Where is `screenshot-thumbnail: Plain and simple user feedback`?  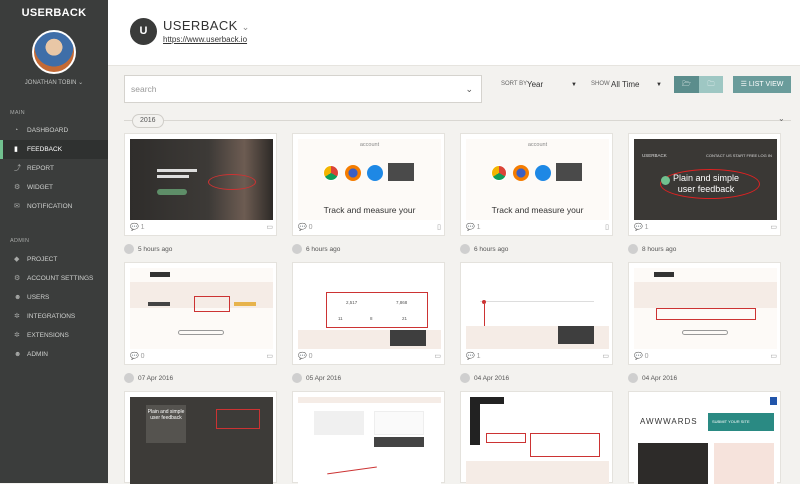
screenshot-thumbnail: Plain and simple user feedback is located at coordinates (201, 440).